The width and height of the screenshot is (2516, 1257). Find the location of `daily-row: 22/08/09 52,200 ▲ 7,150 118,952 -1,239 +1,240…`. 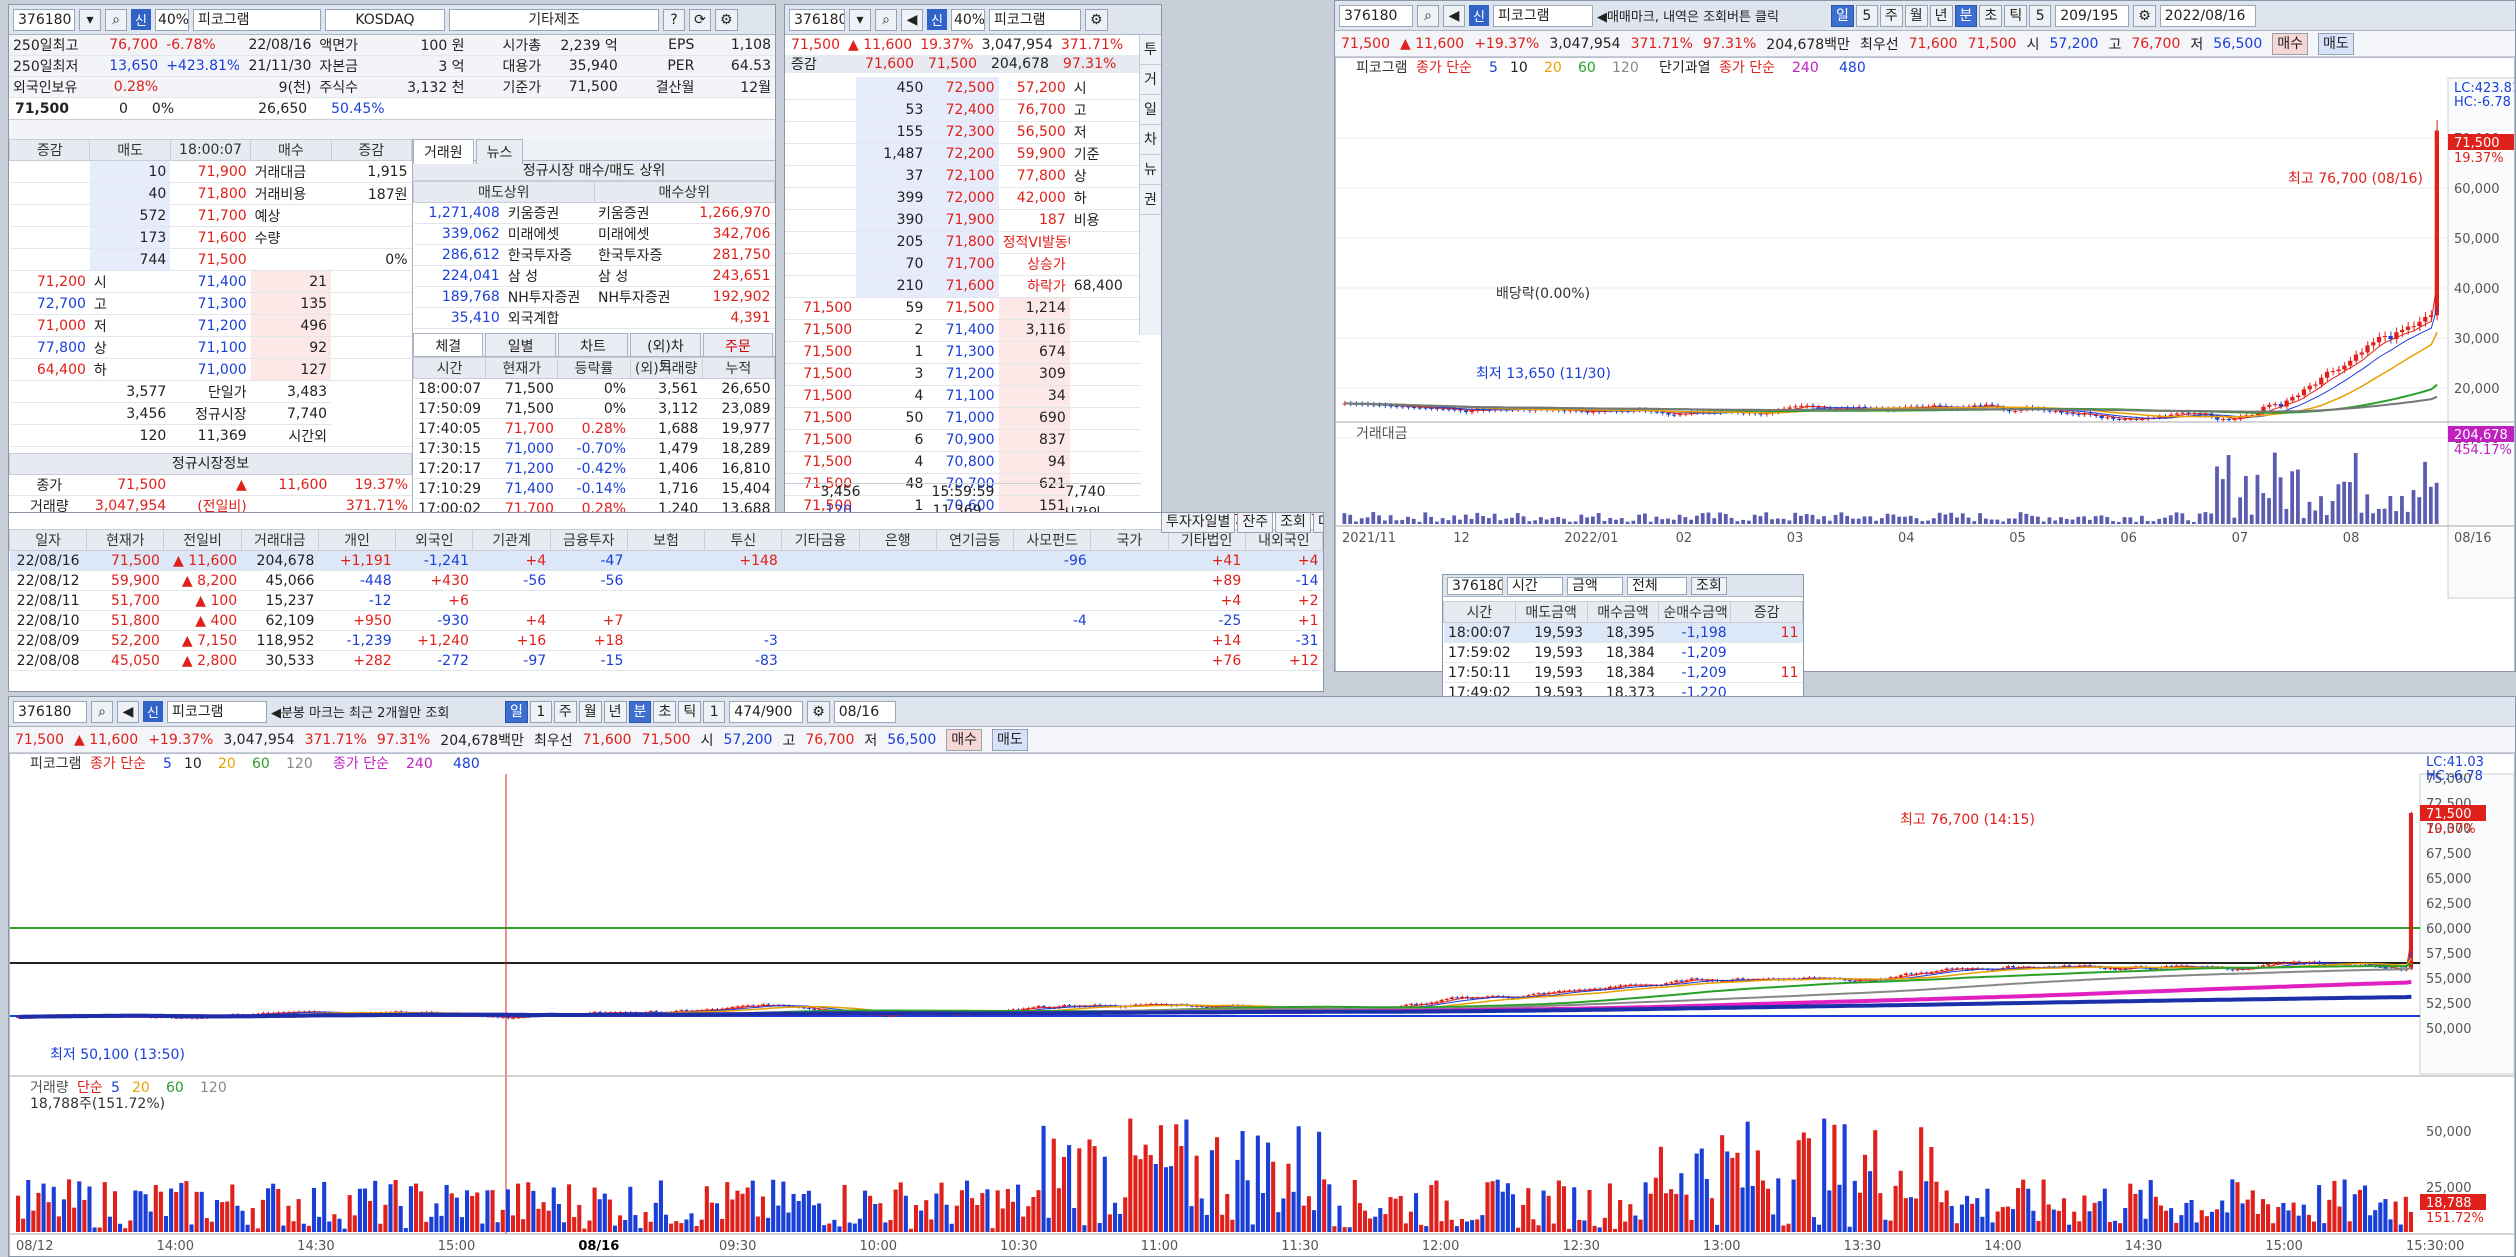

daily-row: 22/08/09 52,200 ▲ 7,150 118,952 -1,239 +1,240… is located at coordinates (666, 640).